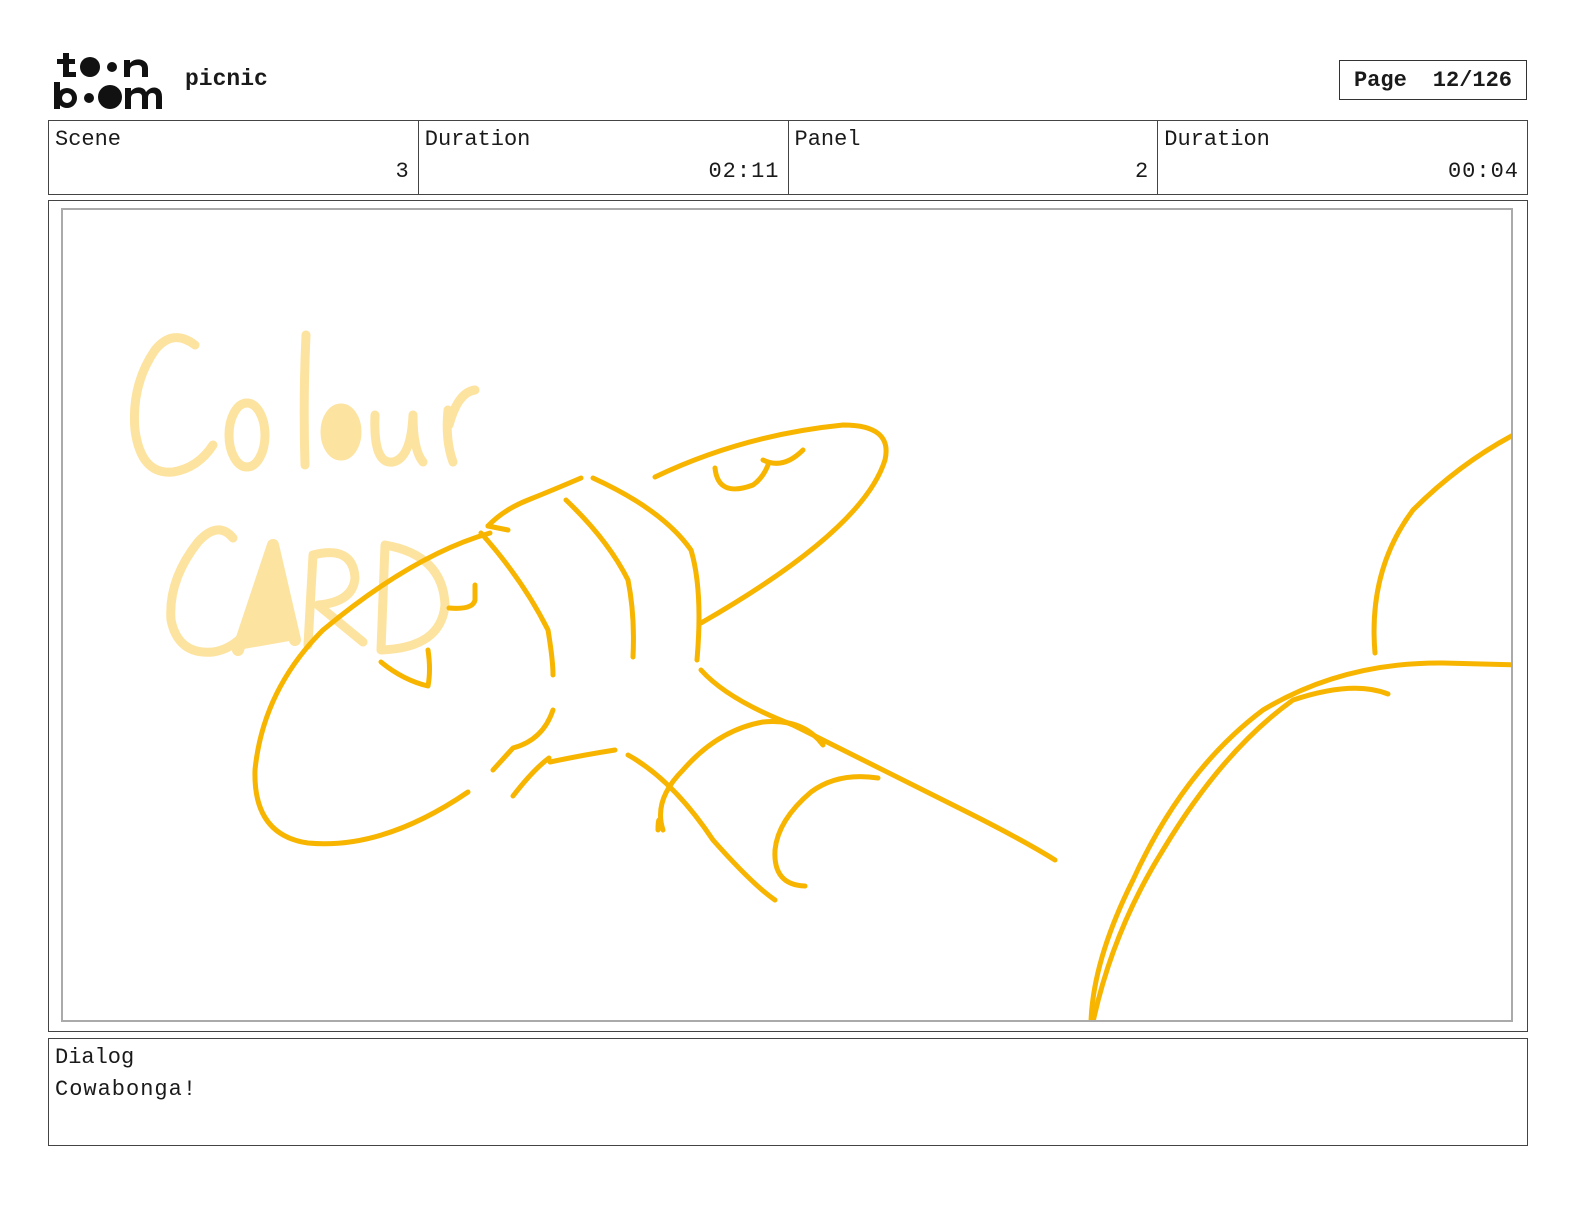 The image size is (1584, 1224). What do you see at coordinates (788, 1092) in the screenshot?
I see `dialog-box: Dialog Cowabonga!` at bounding box center [788, 1092].